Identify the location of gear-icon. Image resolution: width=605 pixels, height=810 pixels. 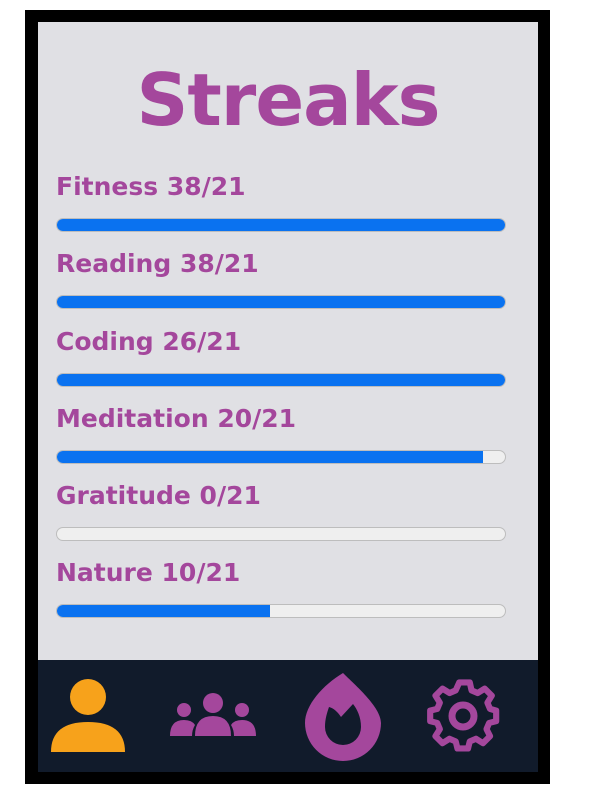
(463, 715).